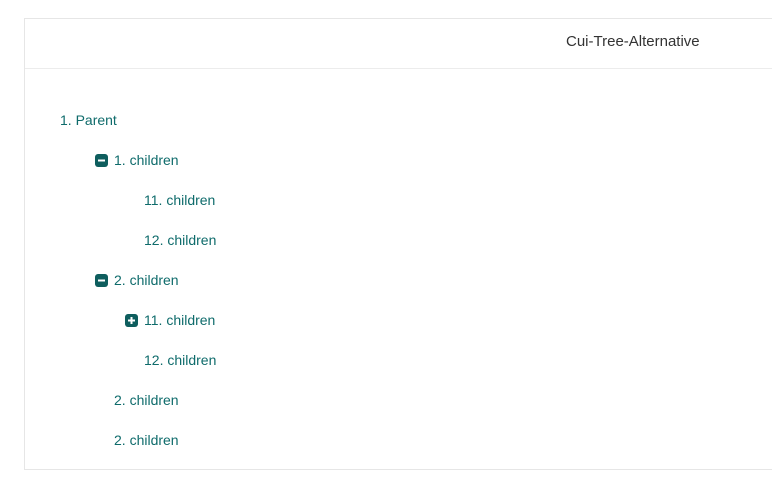 This screenshot has width=772, height=502. Describe the element at coordinates (146, 160) in the screenshot. I see `tree-node-label: 1. children` at that location.